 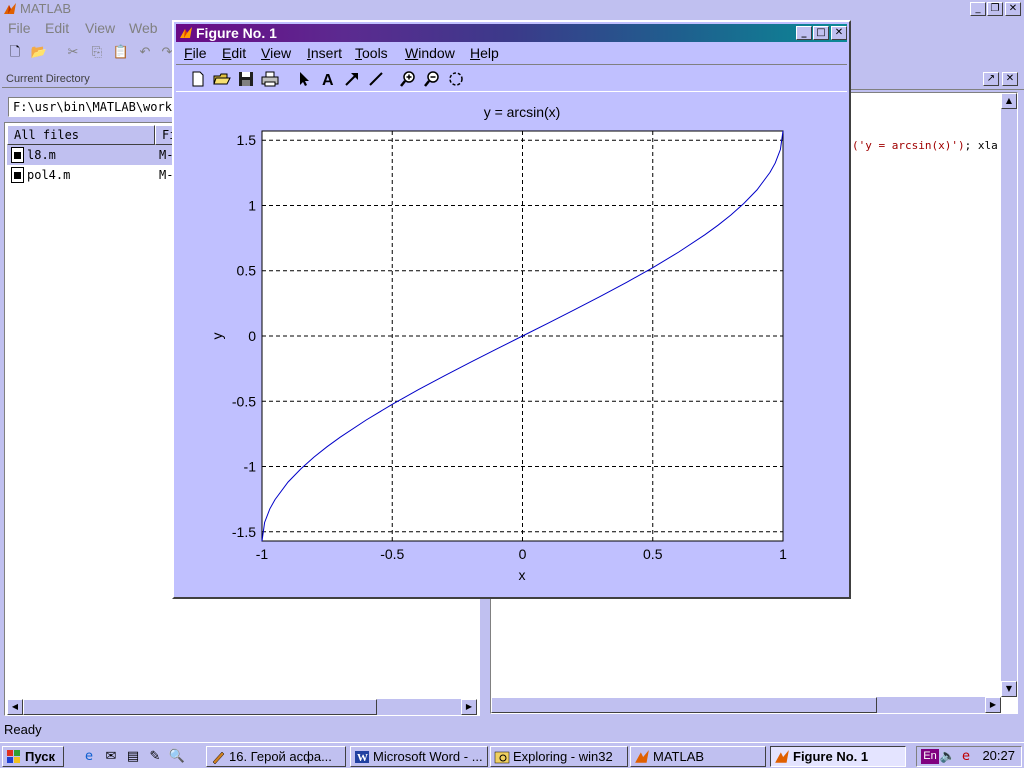 I want to click on text-insert-icon: A, so click(x=328, y=79).